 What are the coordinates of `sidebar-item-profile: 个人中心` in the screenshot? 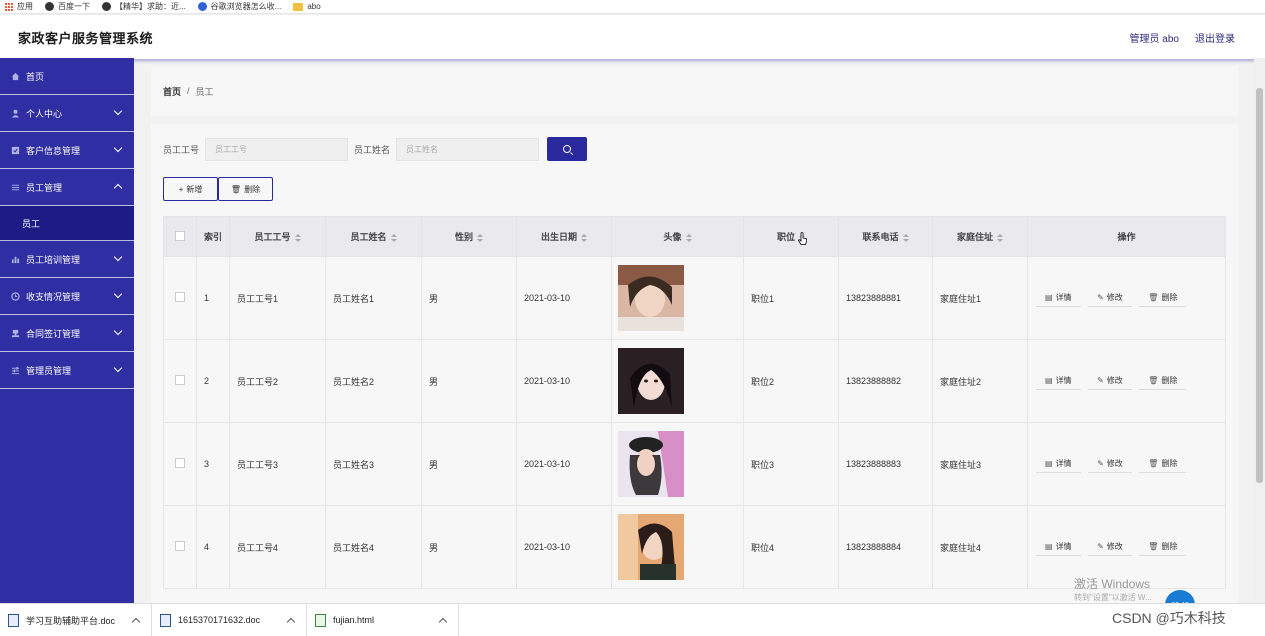 It's located at (67, 113).